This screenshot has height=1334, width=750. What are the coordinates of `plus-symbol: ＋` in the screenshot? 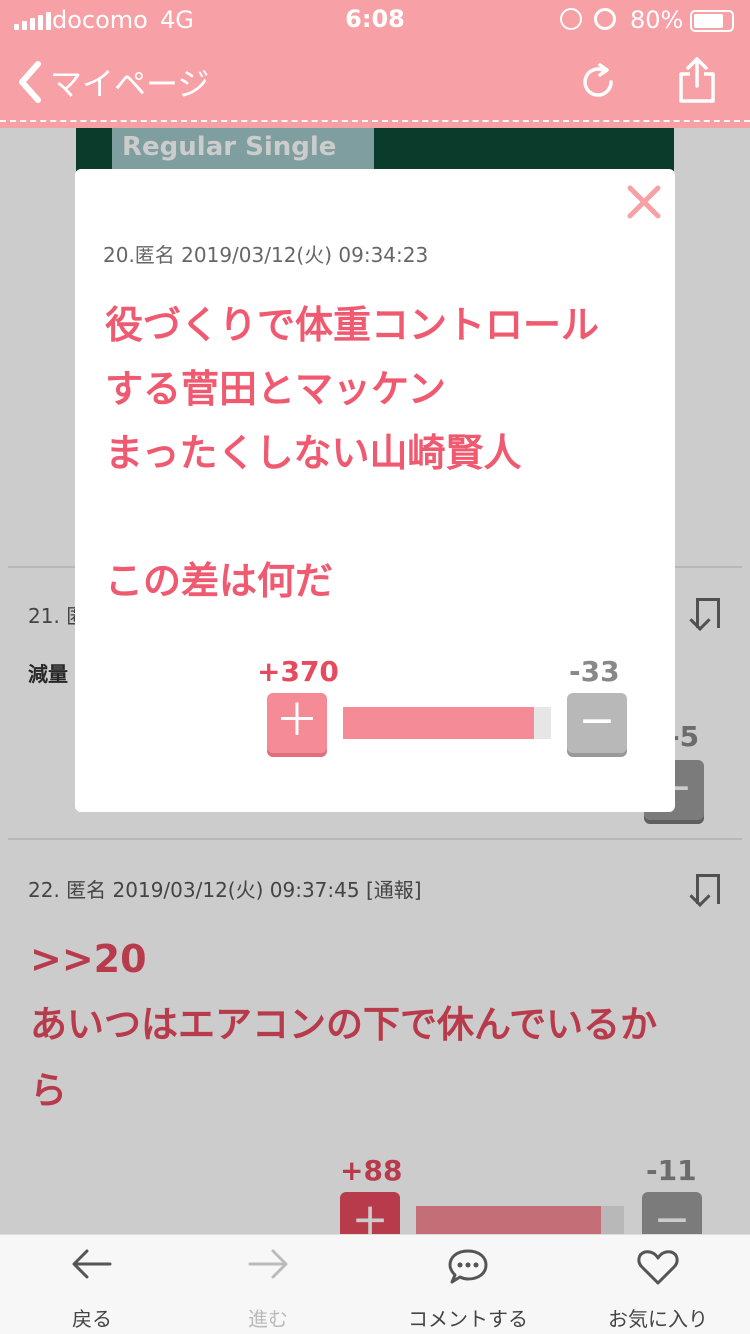 It's located at (297, 720).